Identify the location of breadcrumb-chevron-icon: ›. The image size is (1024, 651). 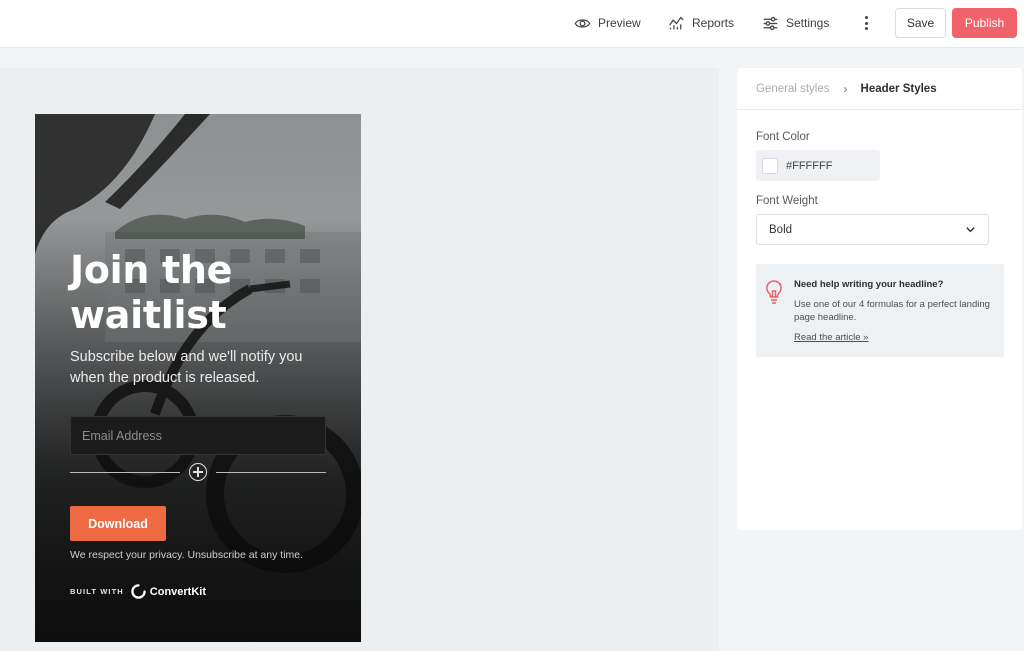
(845, 88).